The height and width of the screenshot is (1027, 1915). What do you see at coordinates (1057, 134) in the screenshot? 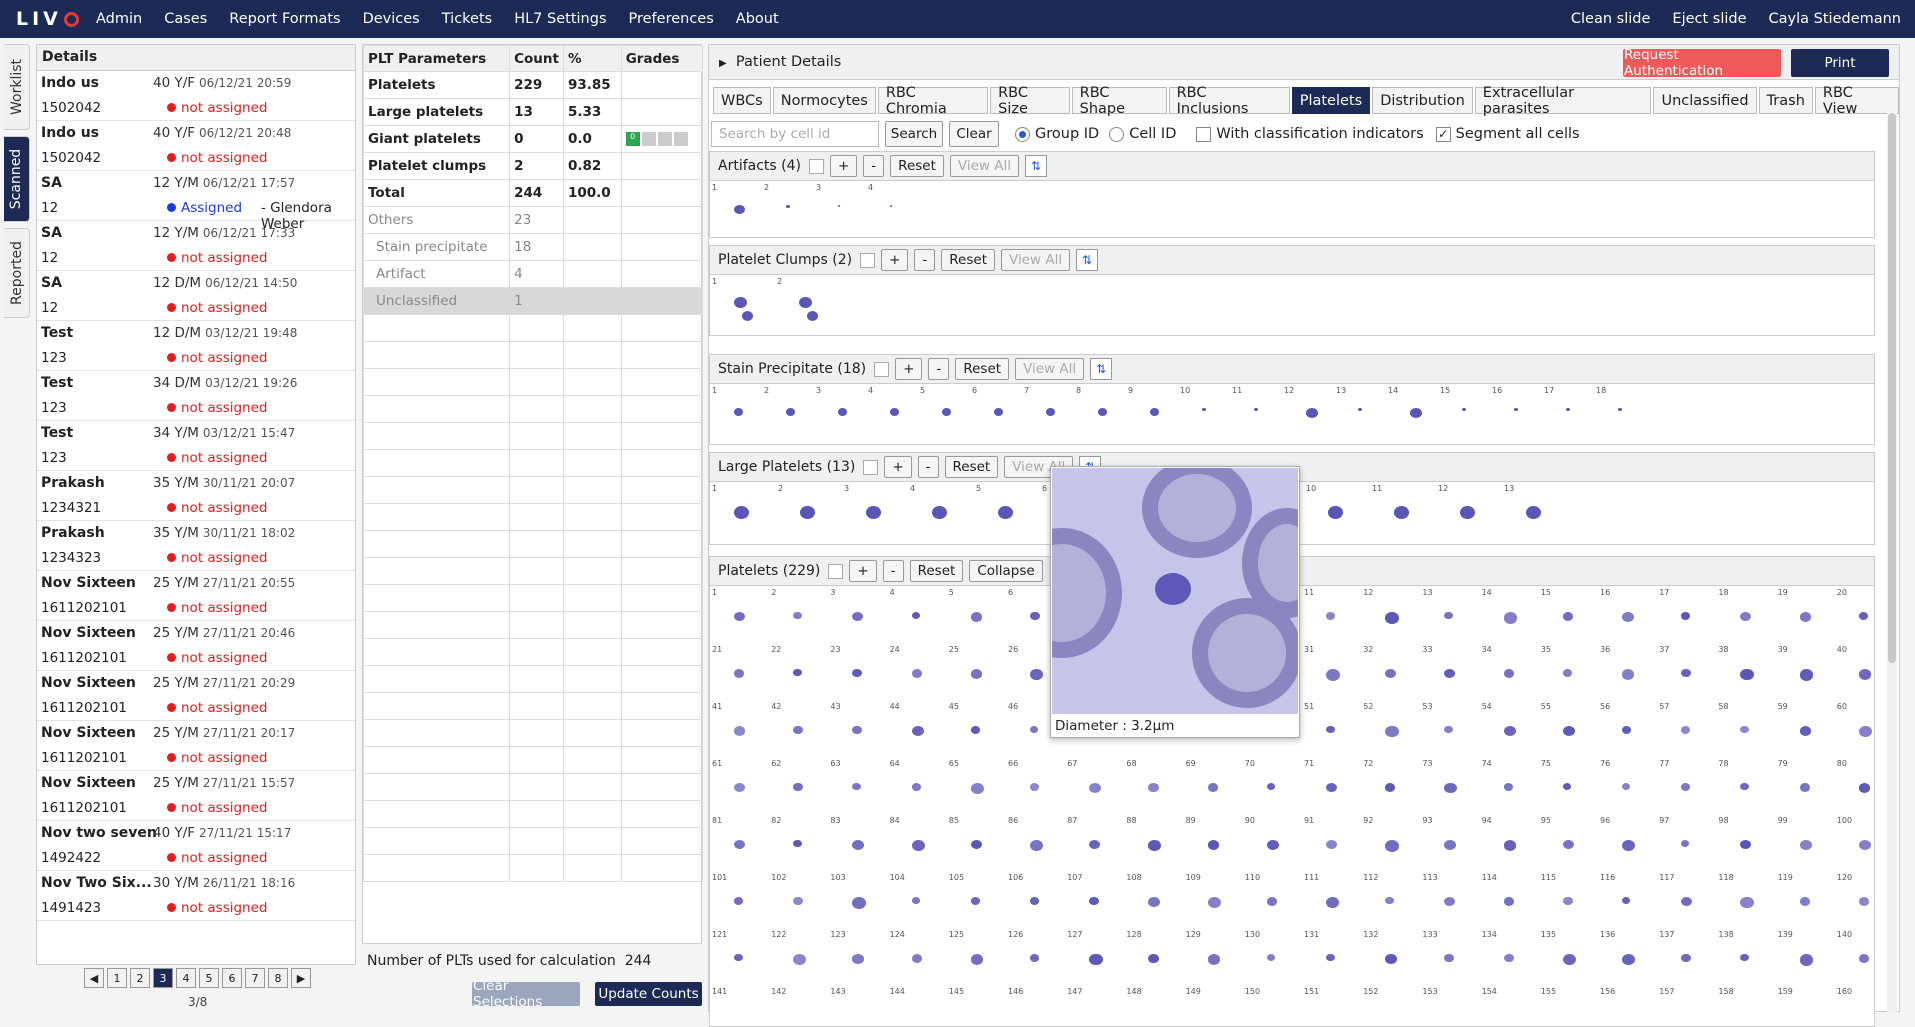
I see `group-id-radio: Group ID` at bounding box center [1057, 134].